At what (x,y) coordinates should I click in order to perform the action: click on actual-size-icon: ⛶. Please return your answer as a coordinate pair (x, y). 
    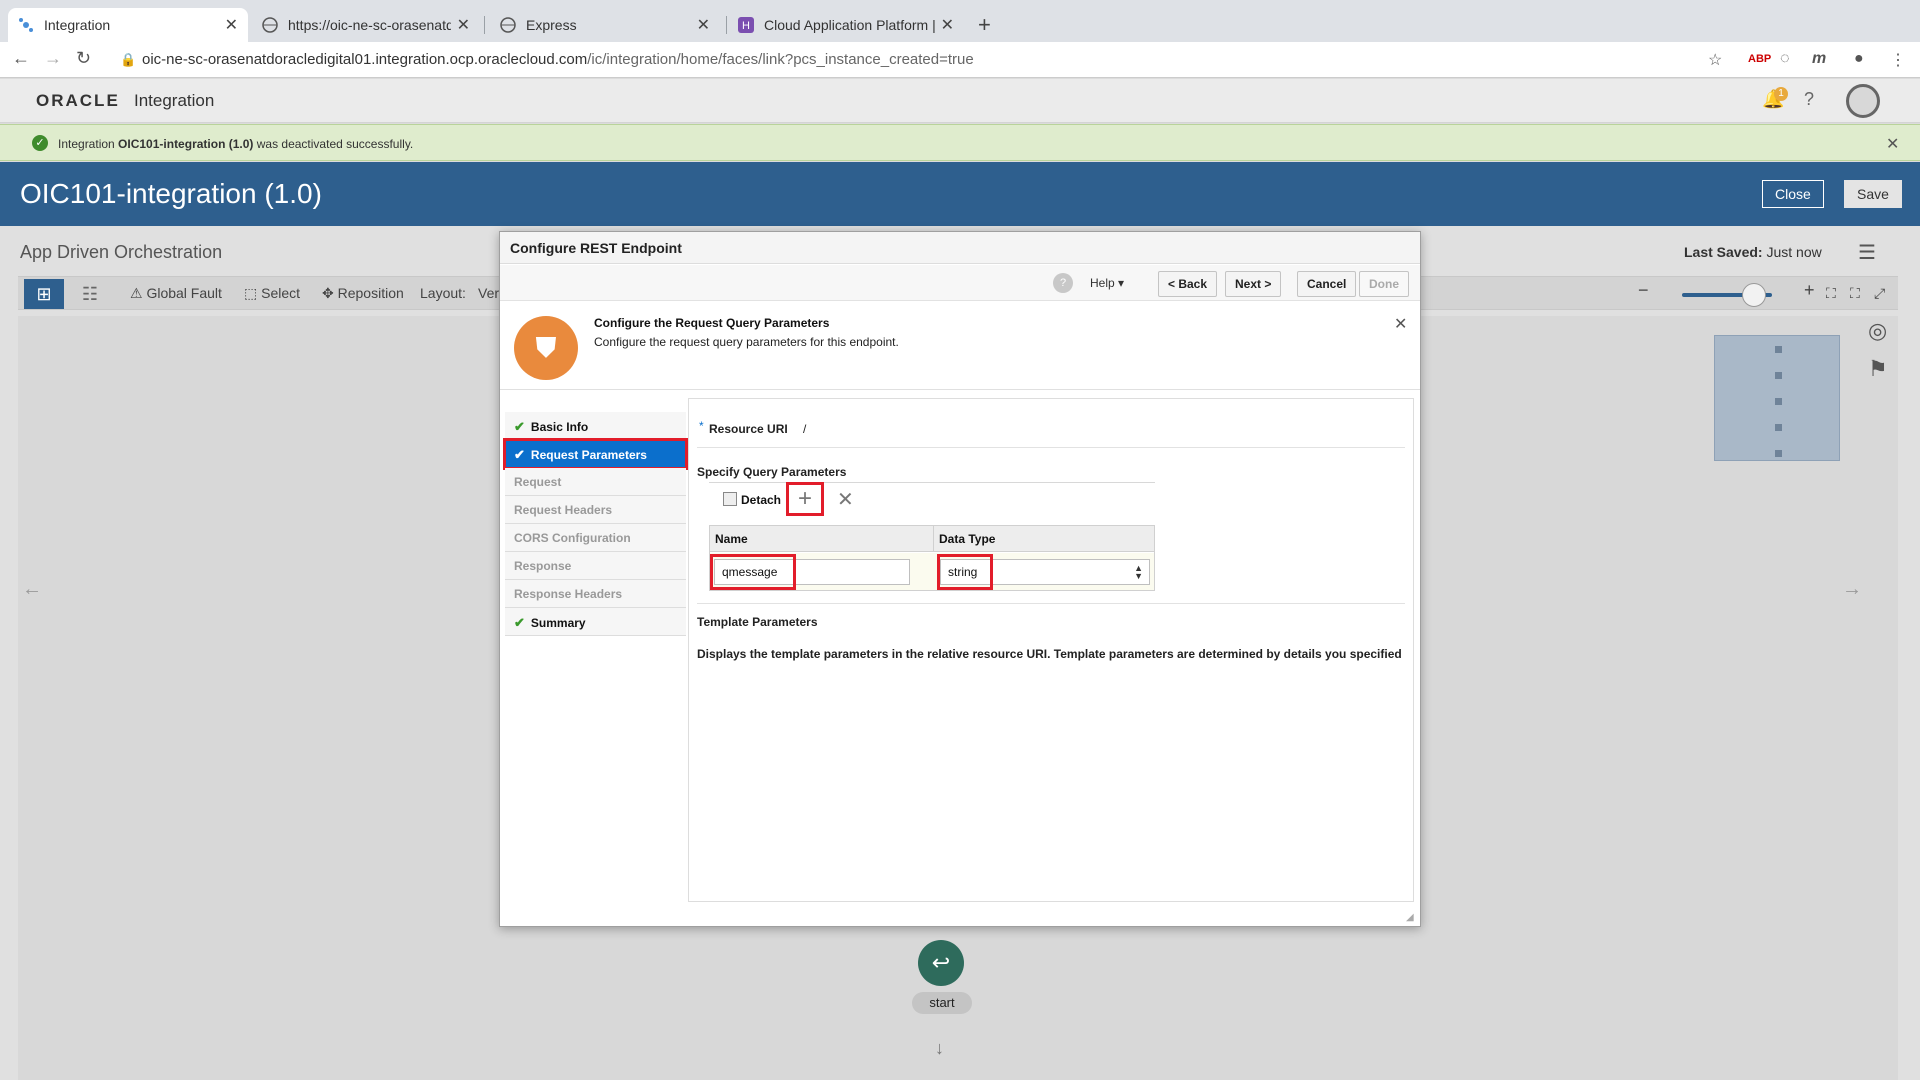
    Looking at the image, I should click on (1855, 293).